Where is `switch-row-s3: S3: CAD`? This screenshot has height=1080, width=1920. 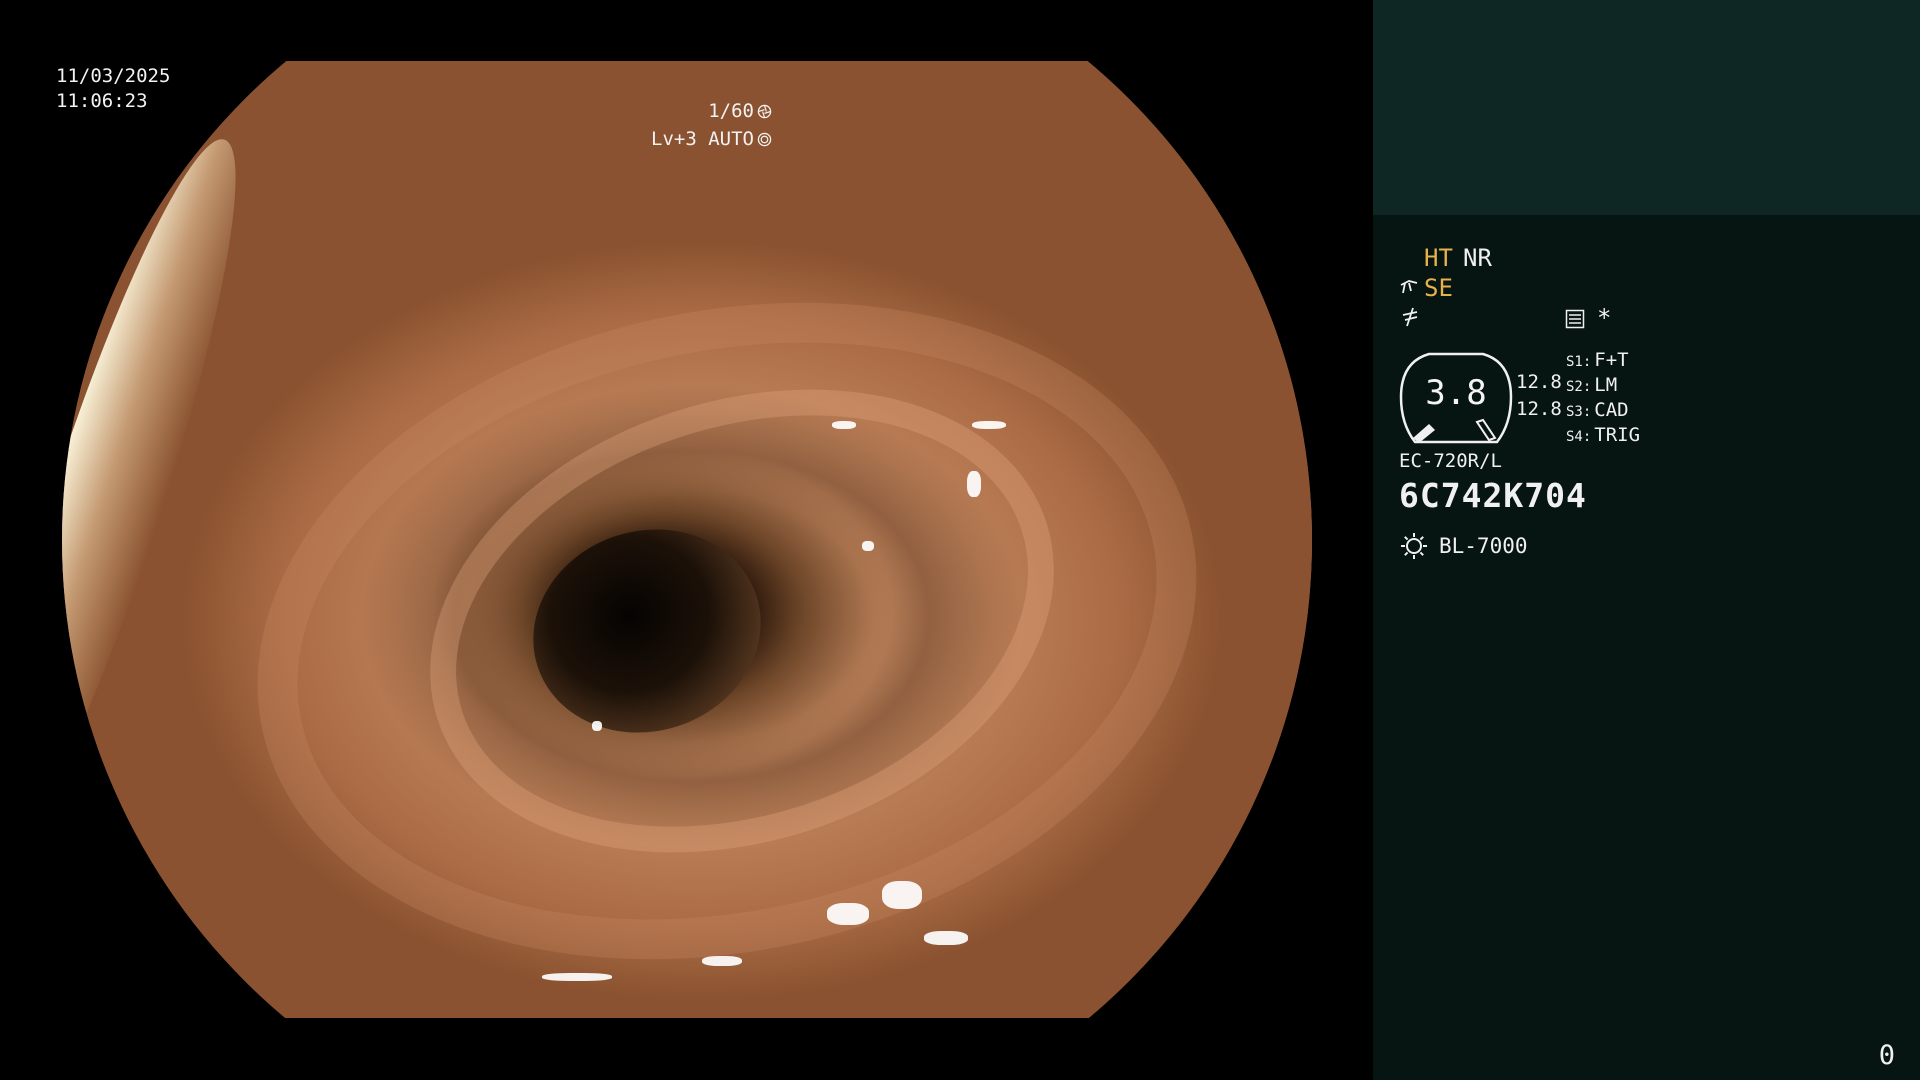
switch-row-s3: S3: CAD is located at coordinates (1597, 410).